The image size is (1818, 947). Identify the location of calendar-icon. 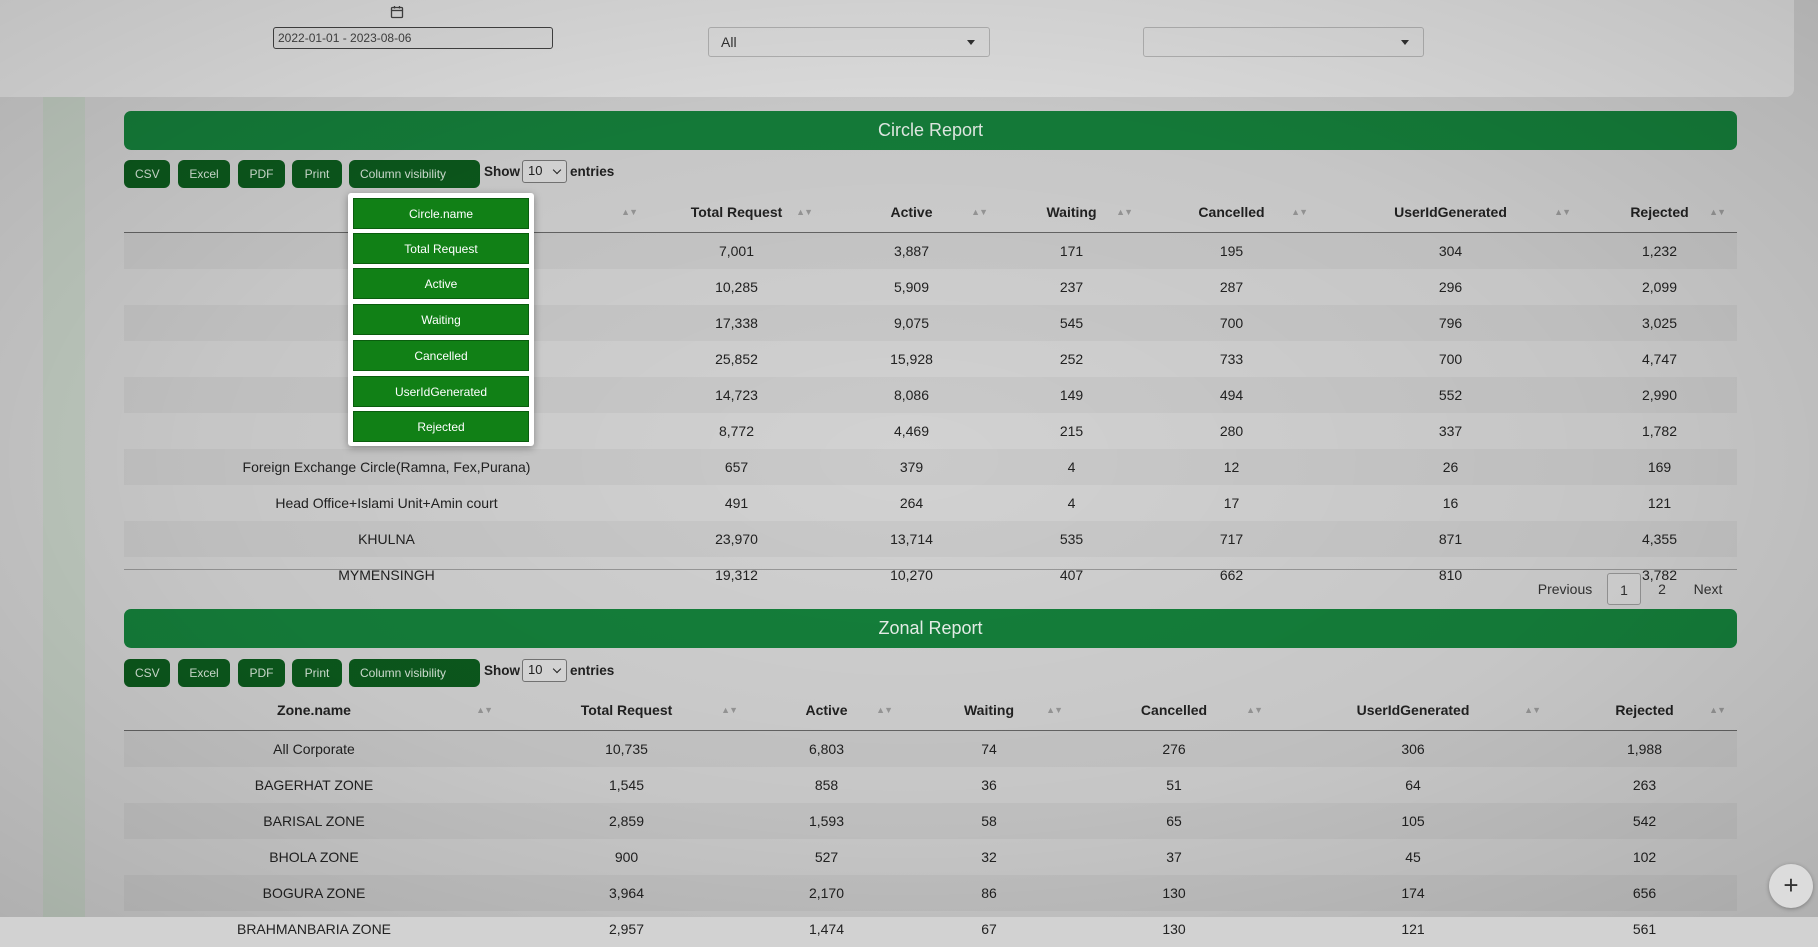
(397, 12).